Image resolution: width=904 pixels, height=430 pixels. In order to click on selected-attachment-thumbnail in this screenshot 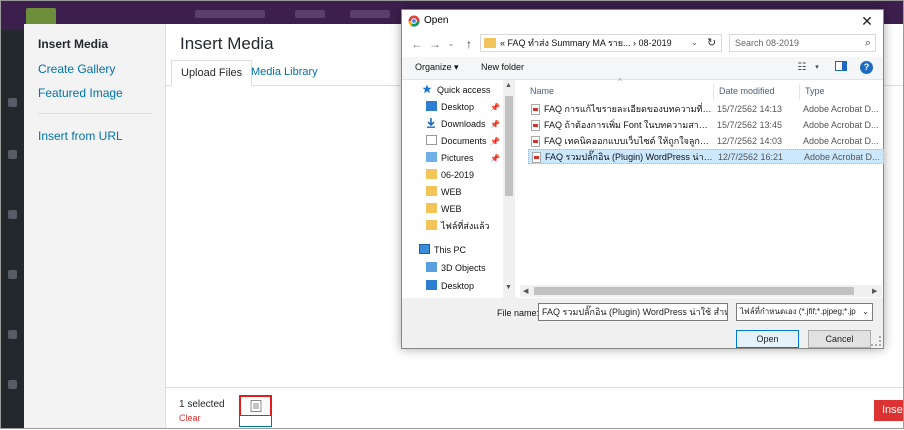, I will do `click(255, 411)`.